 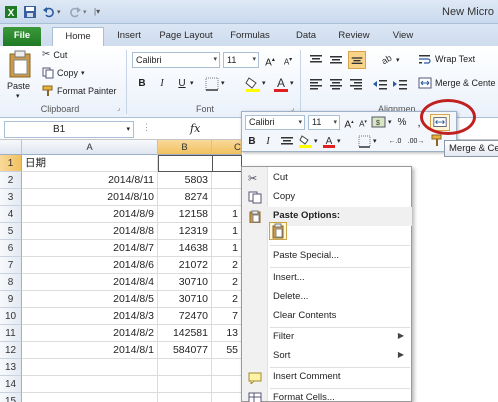 I want to click on tab-home: Home, so click(x=78, y=36).